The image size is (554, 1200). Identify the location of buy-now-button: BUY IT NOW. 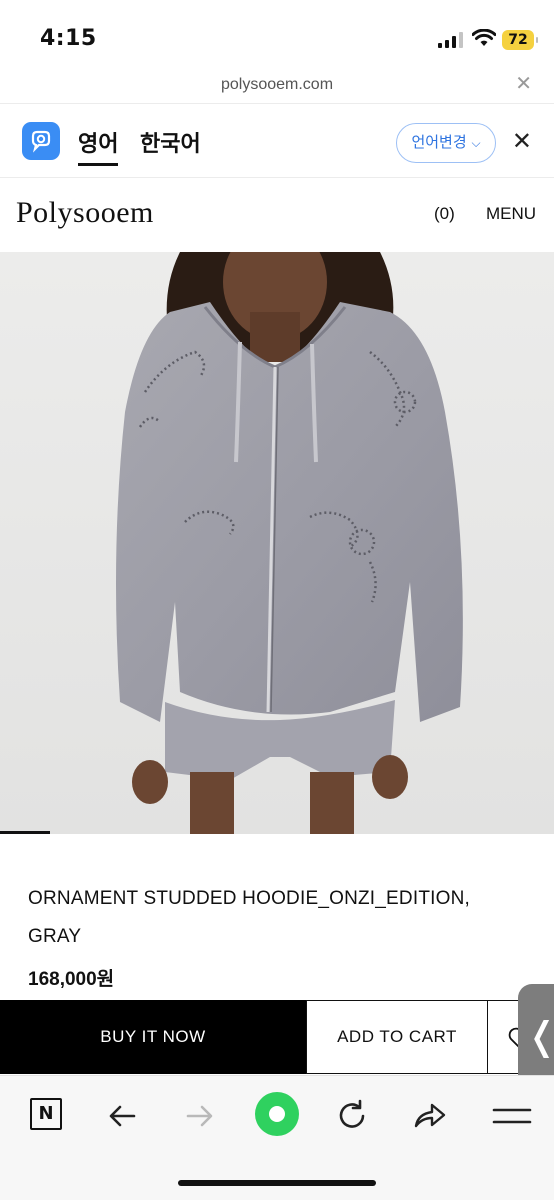
(153, 1037).